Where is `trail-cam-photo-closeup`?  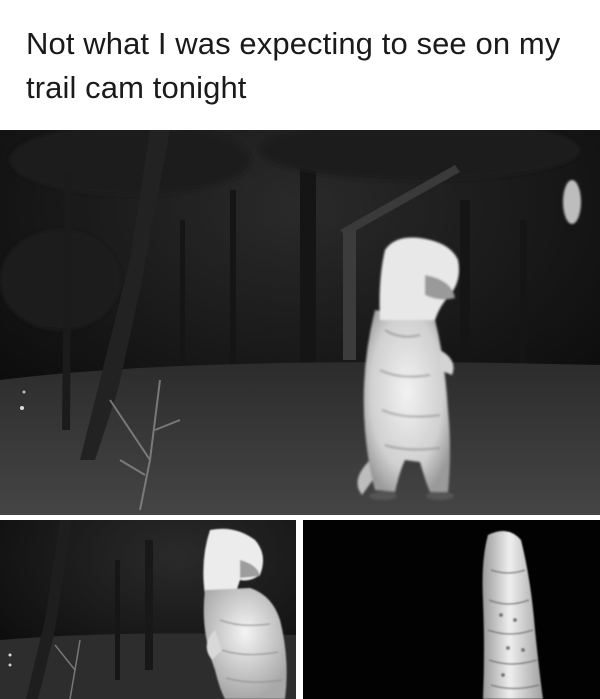
trail-cam-photo-closeup is located at coordinates (451, 609).